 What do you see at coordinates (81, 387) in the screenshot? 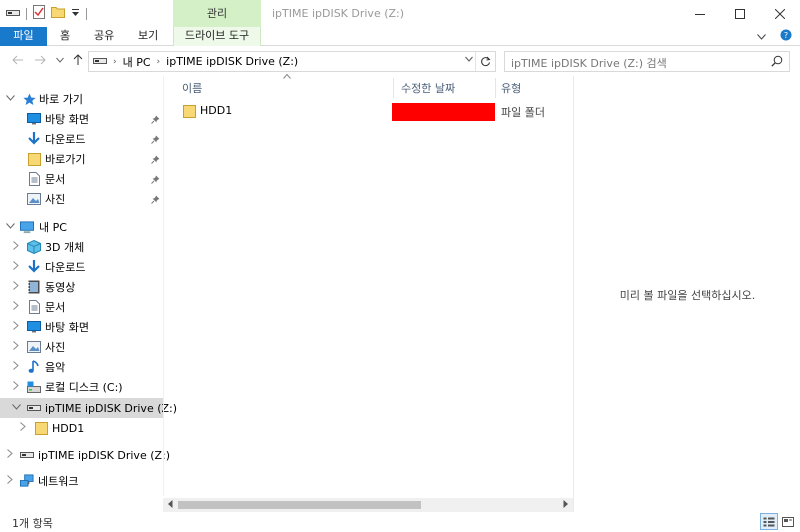
I see `sidebar-item-local-disk: 로컬 디스크 (C:)` at bounding box center [81, 387].